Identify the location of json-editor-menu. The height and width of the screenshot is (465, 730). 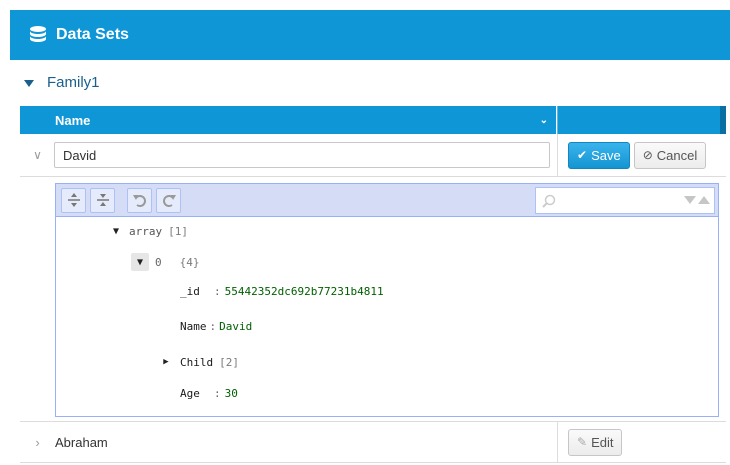
(387, 200).